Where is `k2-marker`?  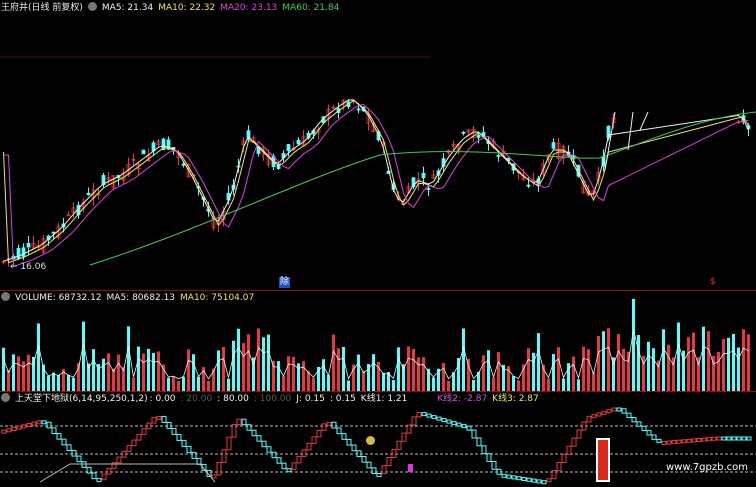
k2-marker is located at coordinates (410, 468).